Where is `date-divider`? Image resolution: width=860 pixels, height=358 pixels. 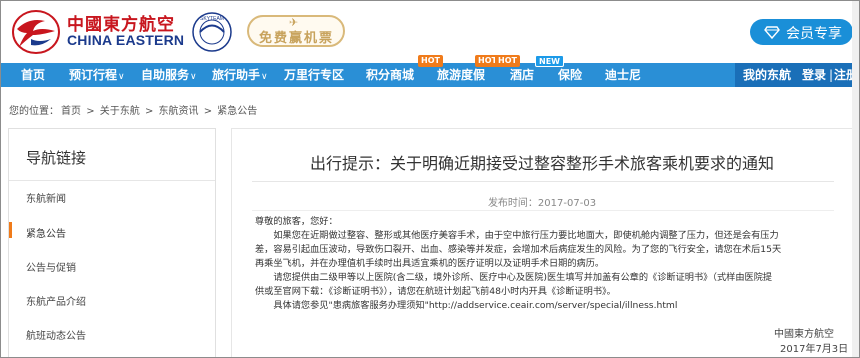 date-divider is located at coordinates (543, 210).